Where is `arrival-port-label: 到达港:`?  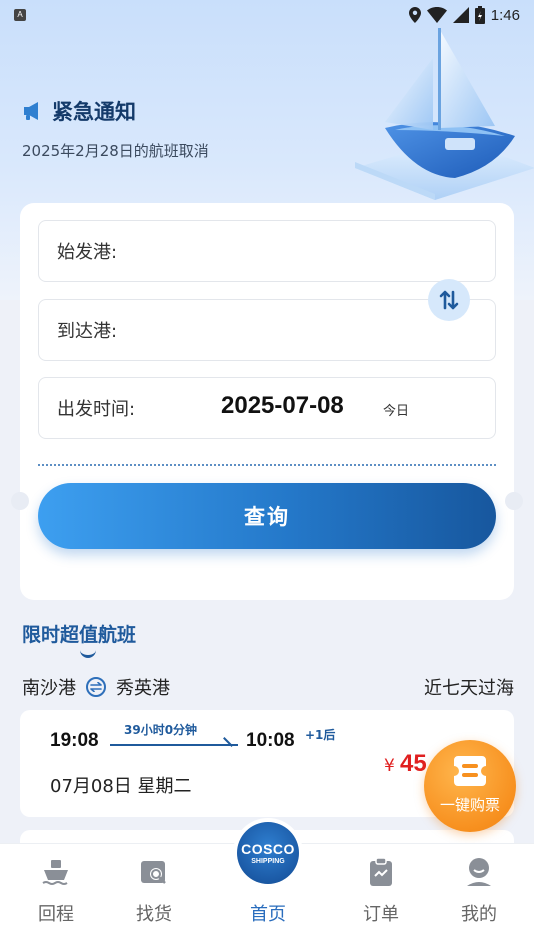
arrival-port-label: 到达港: is located at coordinates (87, 331).